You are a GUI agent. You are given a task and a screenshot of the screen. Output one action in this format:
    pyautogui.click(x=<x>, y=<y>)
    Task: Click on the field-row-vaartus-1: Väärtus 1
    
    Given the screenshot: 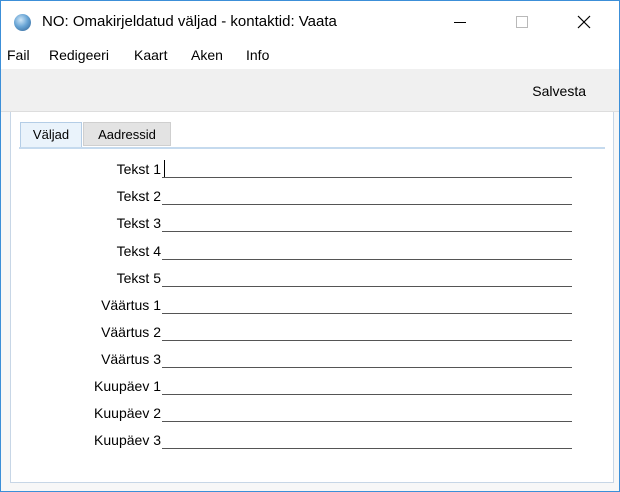 What is the action you would take?
    pyautogui.click(x=312, y=306)
    